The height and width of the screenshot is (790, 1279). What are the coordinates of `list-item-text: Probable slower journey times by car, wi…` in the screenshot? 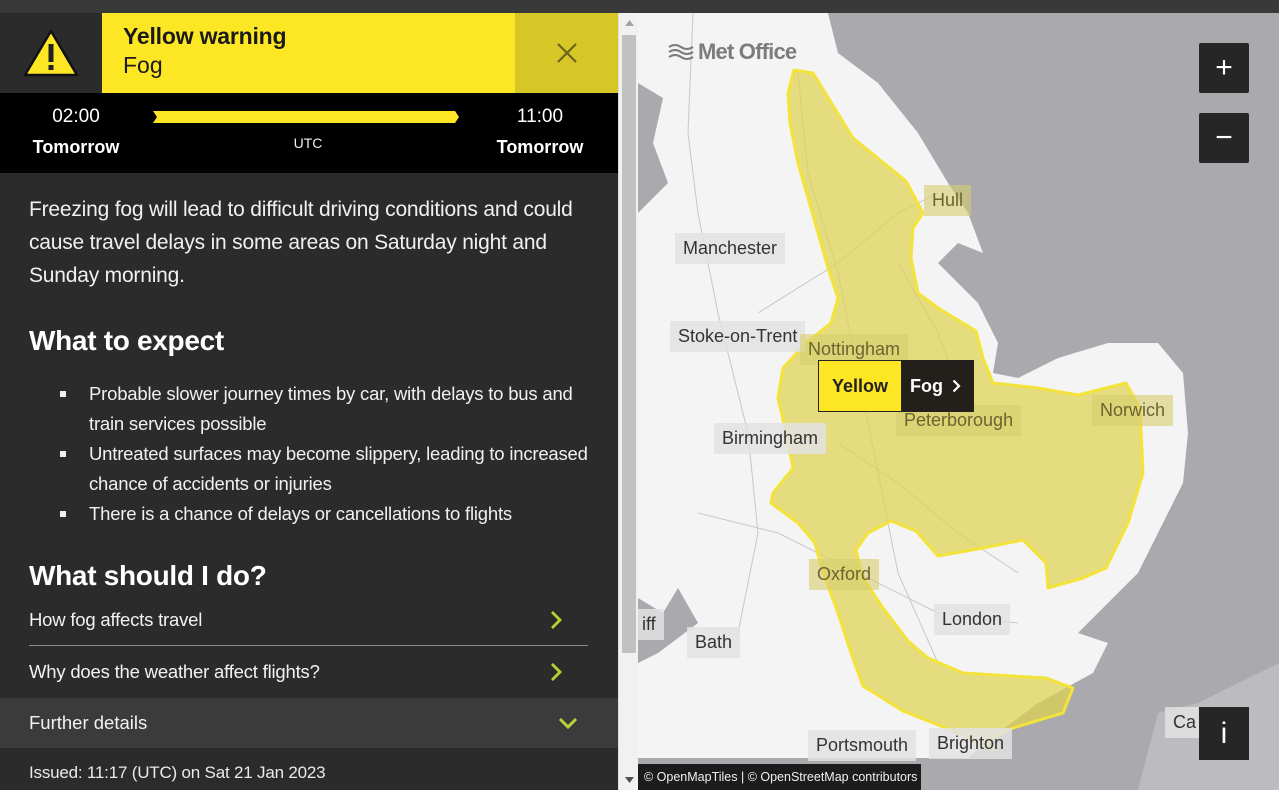 It's located at (331, 408).